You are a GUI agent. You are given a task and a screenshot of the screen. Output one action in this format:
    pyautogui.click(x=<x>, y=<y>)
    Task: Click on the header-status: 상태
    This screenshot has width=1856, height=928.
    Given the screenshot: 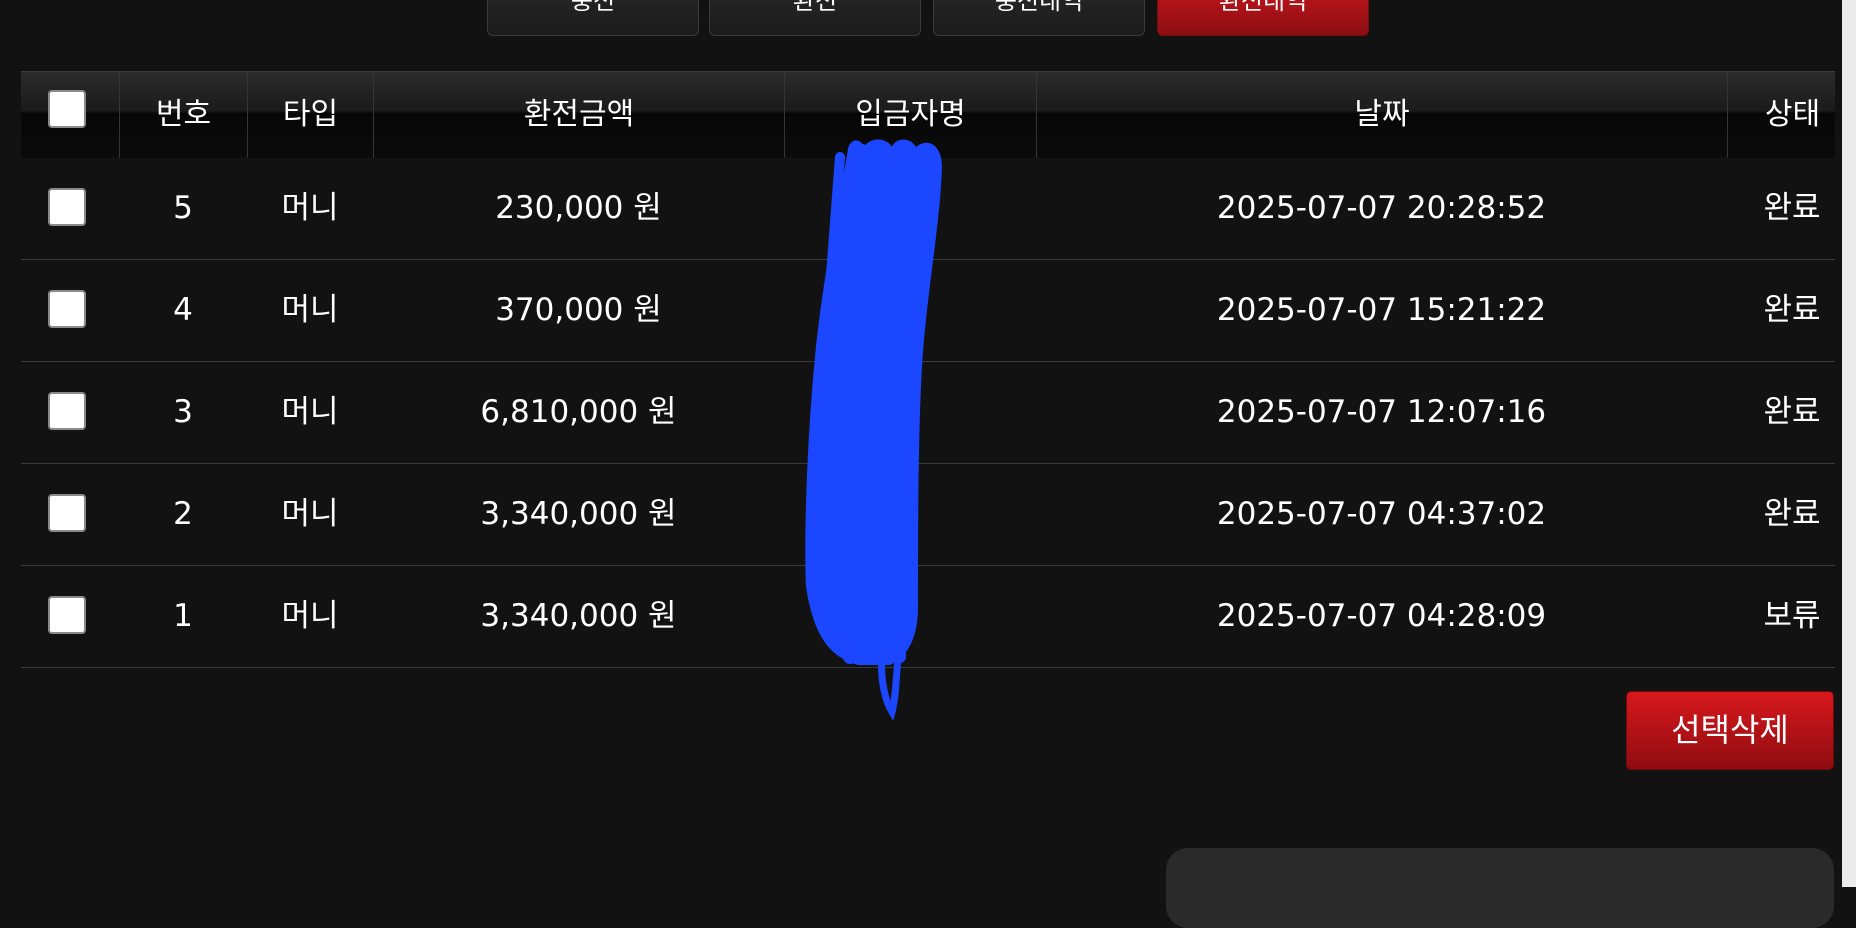 What is the action you would take?
    pyautogui.click(x=1791, y=115)
    